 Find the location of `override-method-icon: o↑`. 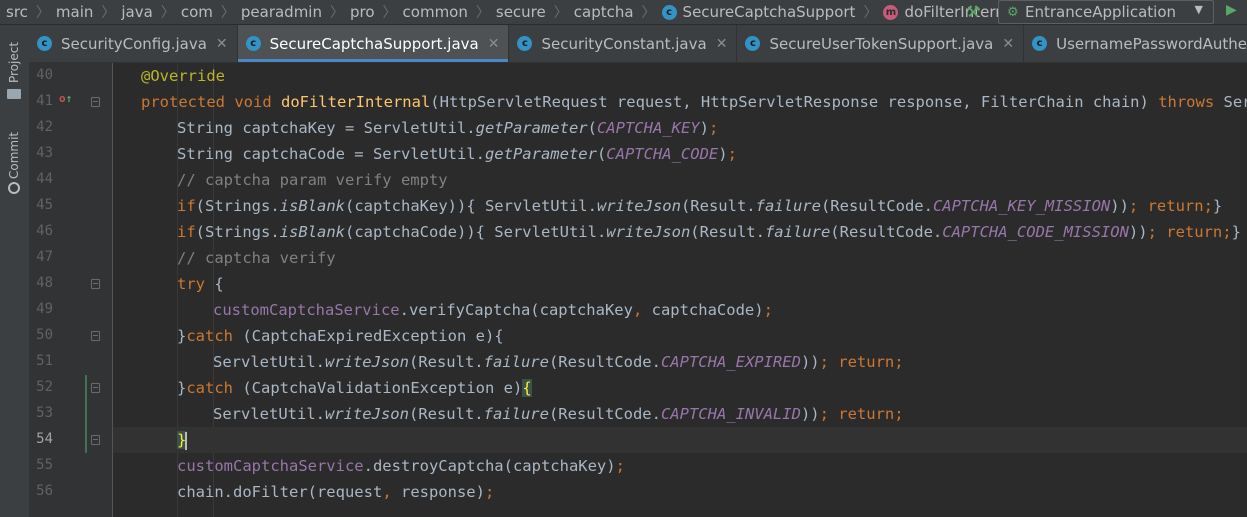

override-method-icon: o↑ is located at coordinates (65, 98).